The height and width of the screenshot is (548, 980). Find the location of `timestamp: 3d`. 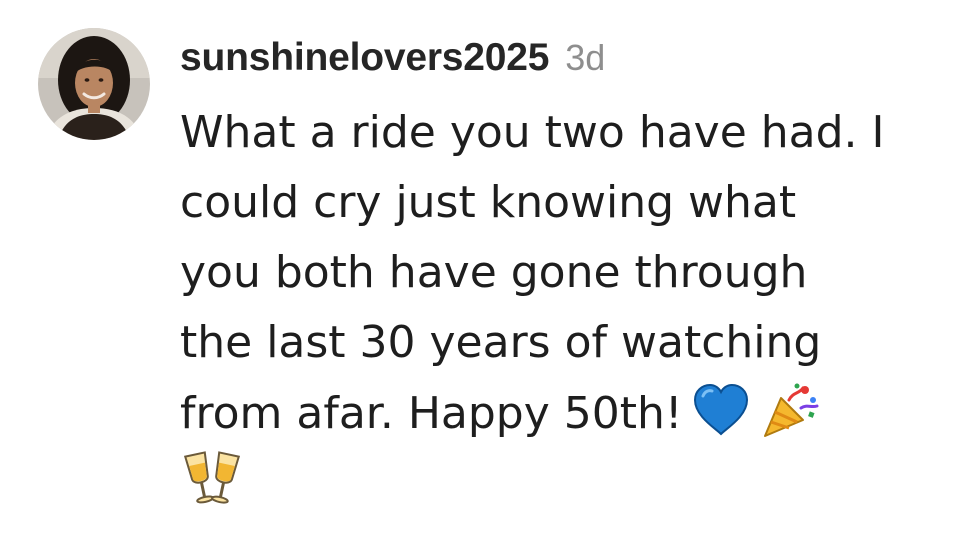

timestamp: 3d is located at coordinates (585, 58).